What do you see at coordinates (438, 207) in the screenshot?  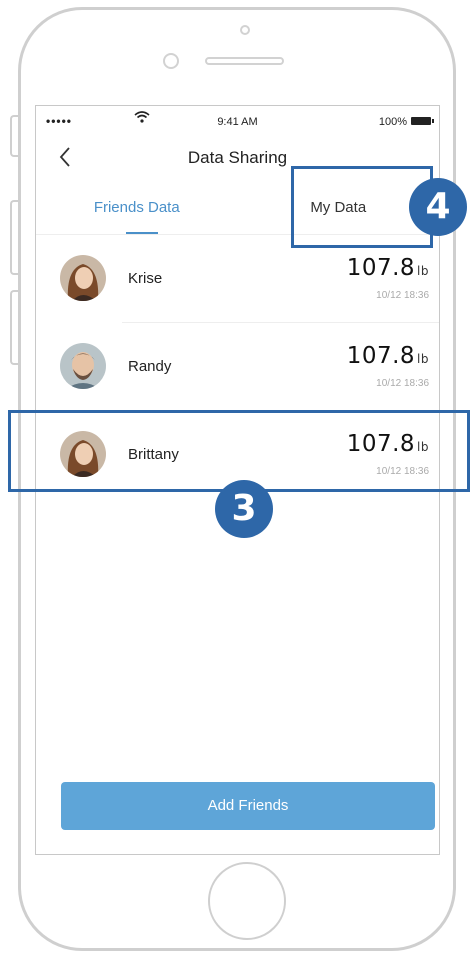 I see `step-badge-4: 4` at bounding box center [438, 207].